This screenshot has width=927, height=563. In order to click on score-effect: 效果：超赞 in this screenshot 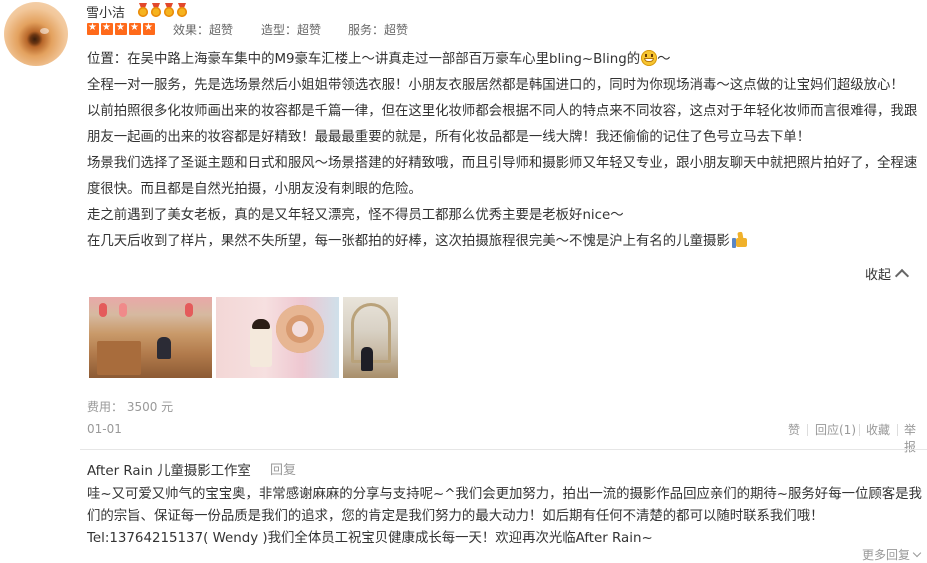, I will do `click(203, 30)`.